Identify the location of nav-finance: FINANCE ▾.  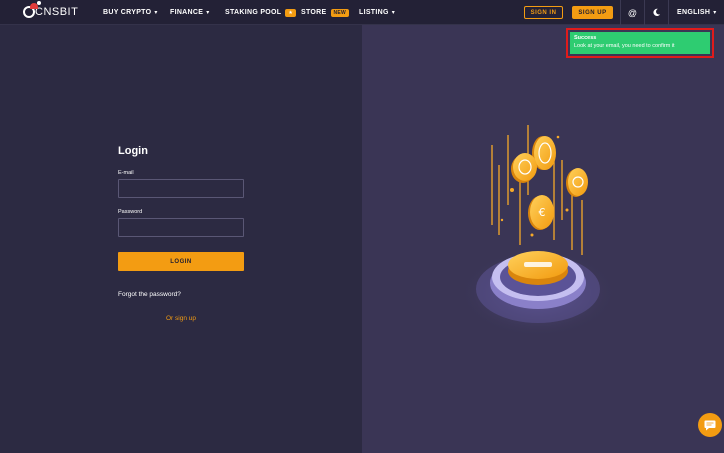
(190, 12).